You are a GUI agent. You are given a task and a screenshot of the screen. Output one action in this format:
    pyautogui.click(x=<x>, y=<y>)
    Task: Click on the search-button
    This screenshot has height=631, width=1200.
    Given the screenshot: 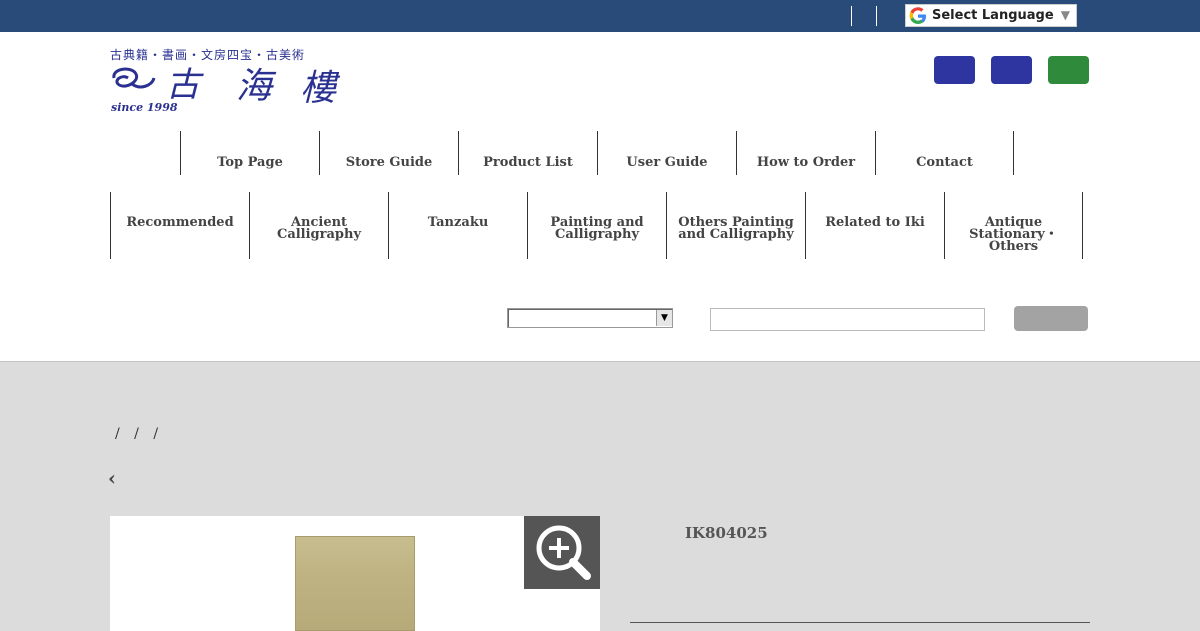 What is the action you would take?
    pyautogui.click(x=1051, y=318)
    